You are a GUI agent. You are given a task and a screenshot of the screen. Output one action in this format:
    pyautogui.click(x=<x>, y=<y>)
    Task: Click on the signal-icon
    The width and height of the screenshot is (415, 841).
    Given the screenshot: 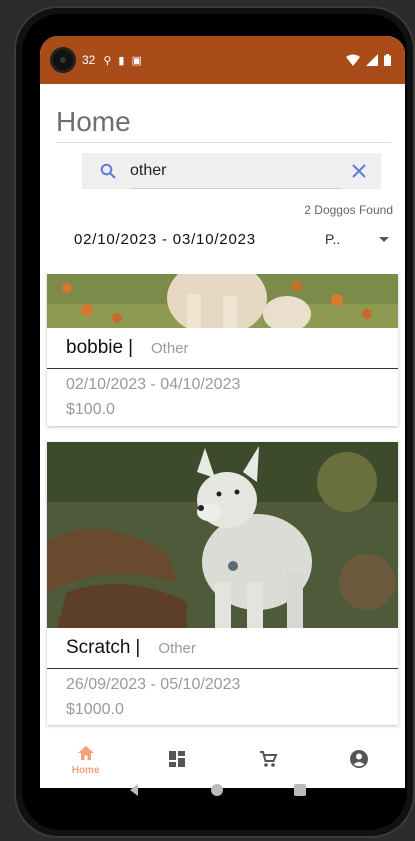 What is the action you would take?
    pyautogui.click(x=372, y=60)
    